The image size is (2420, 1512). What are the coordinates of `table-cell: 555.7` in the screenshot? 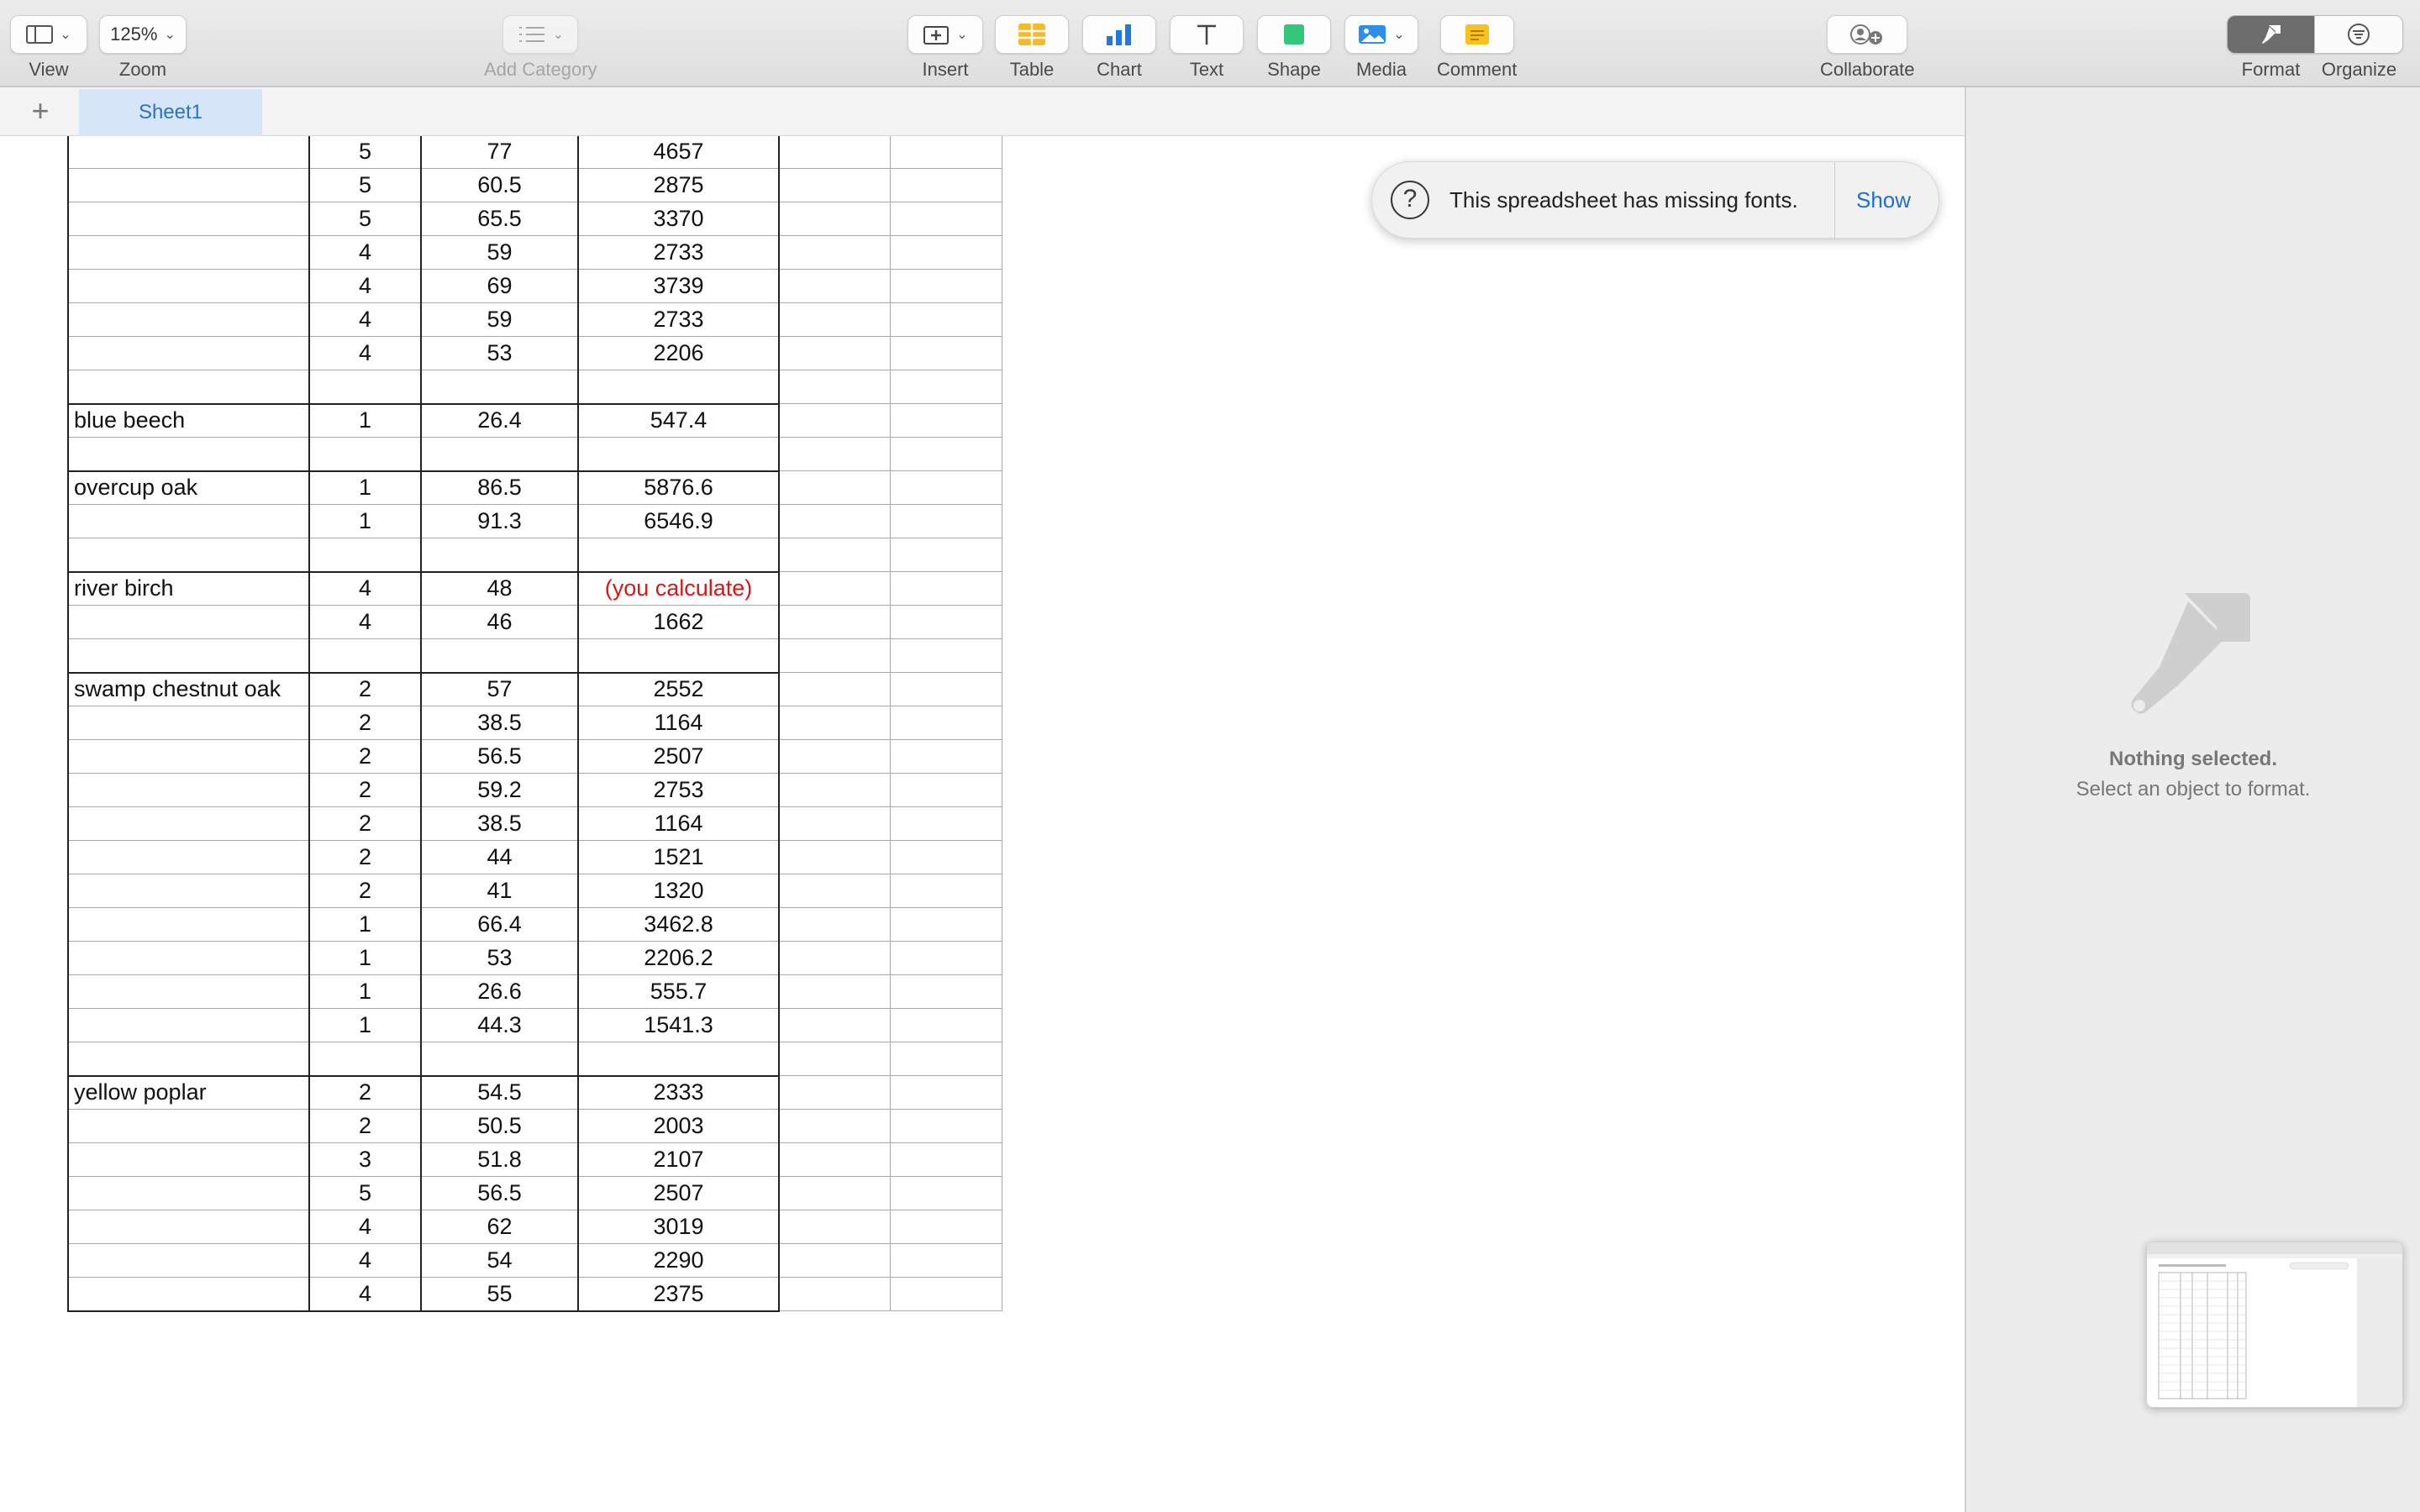 It's located at (678, 991).